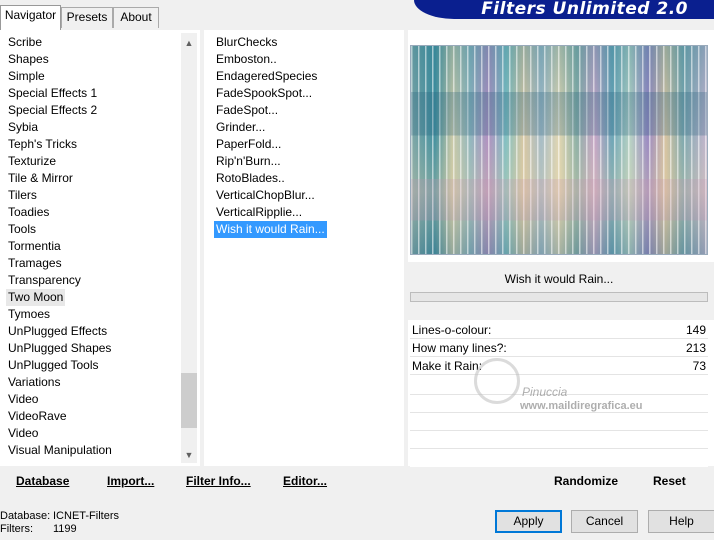 The height and width of the screenshot is (540, 714). I want to click on reset-button: Reset, so click(669, 481).